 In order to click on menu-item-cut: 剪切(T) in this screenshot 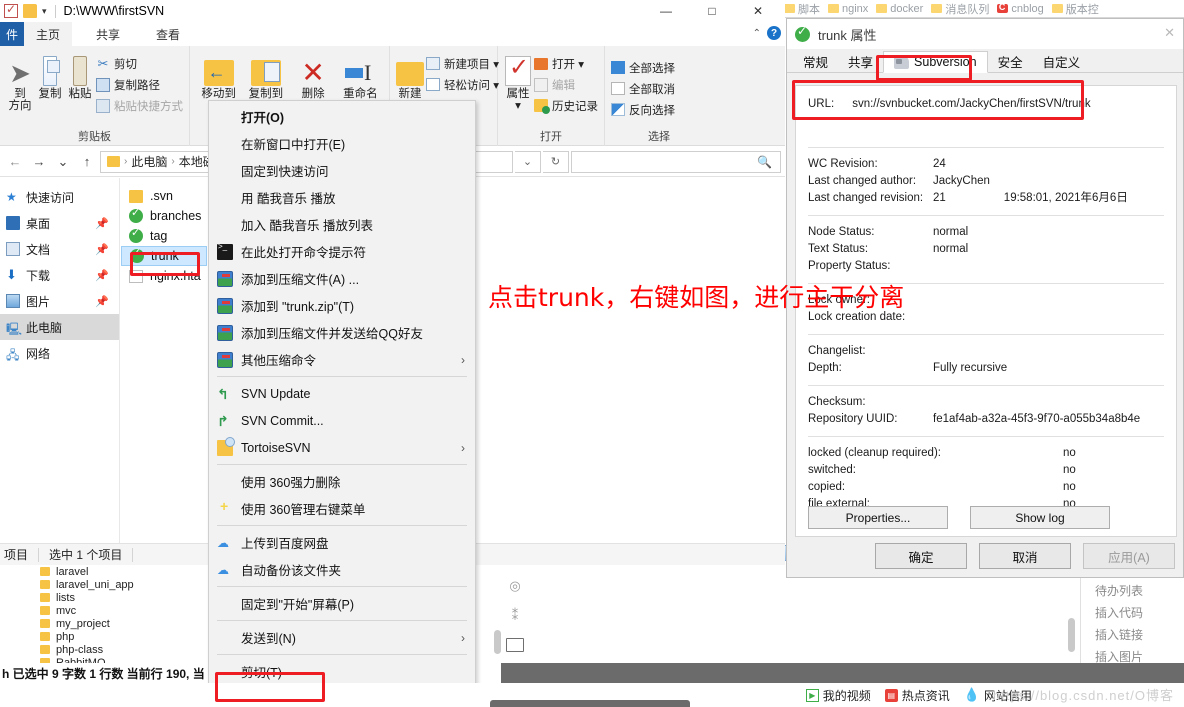, I will do `click(342, 671)`.